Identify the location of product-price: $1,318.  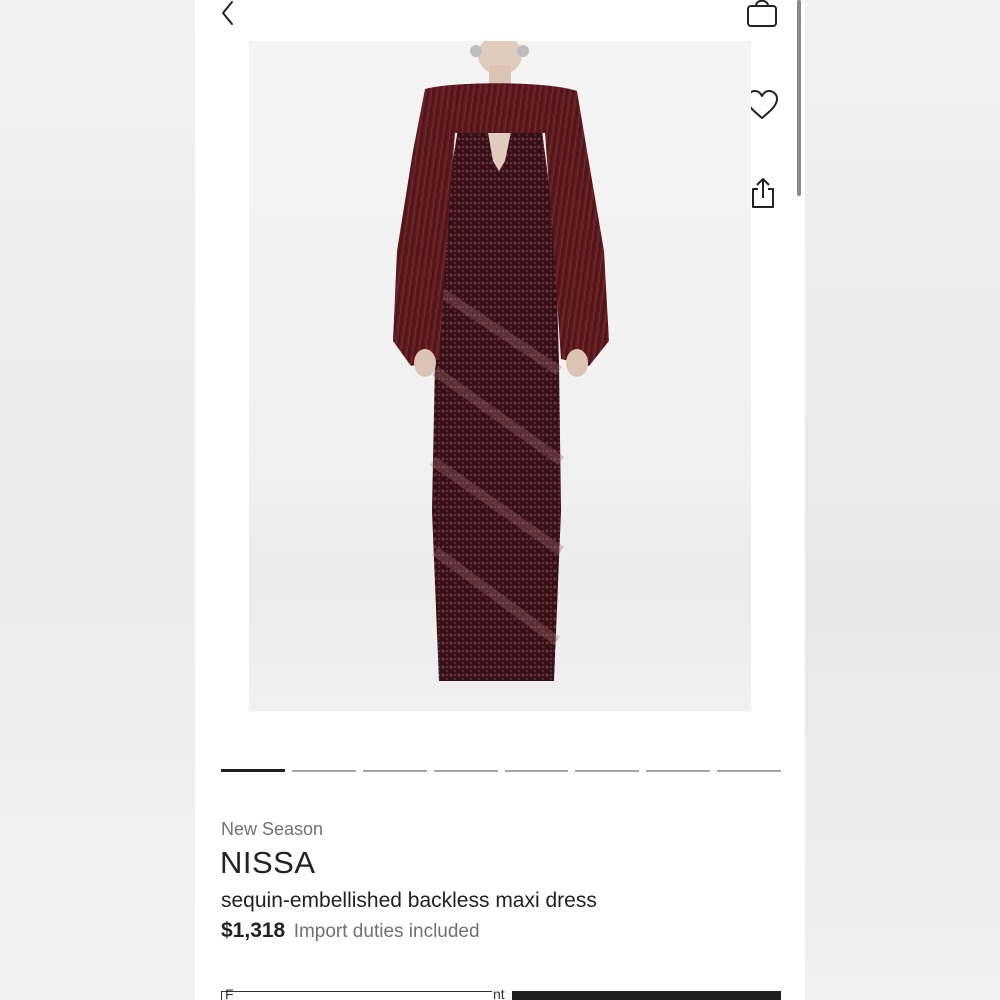
(253, 930).